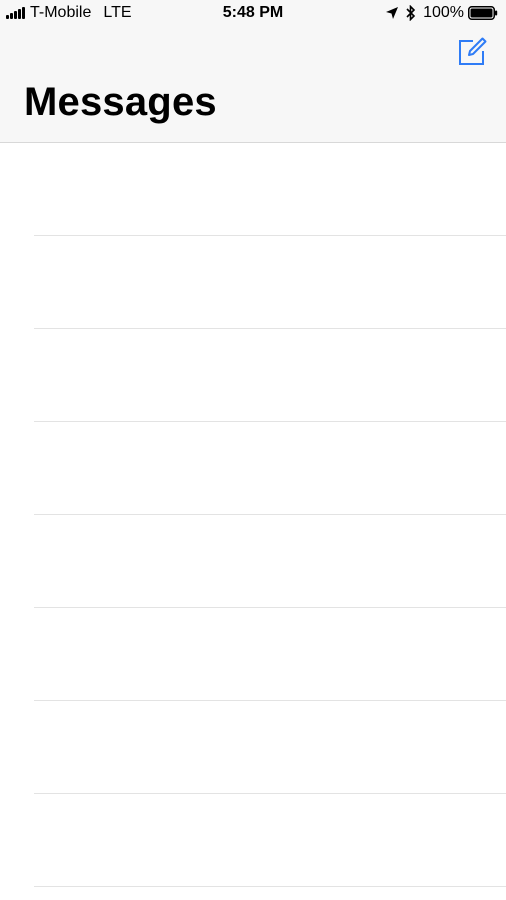 The height and width of the screenshot is (900, 506). Describe the element at coordinates (392, 13) in the screenshot. I see `location-arrow-icon` at that location.